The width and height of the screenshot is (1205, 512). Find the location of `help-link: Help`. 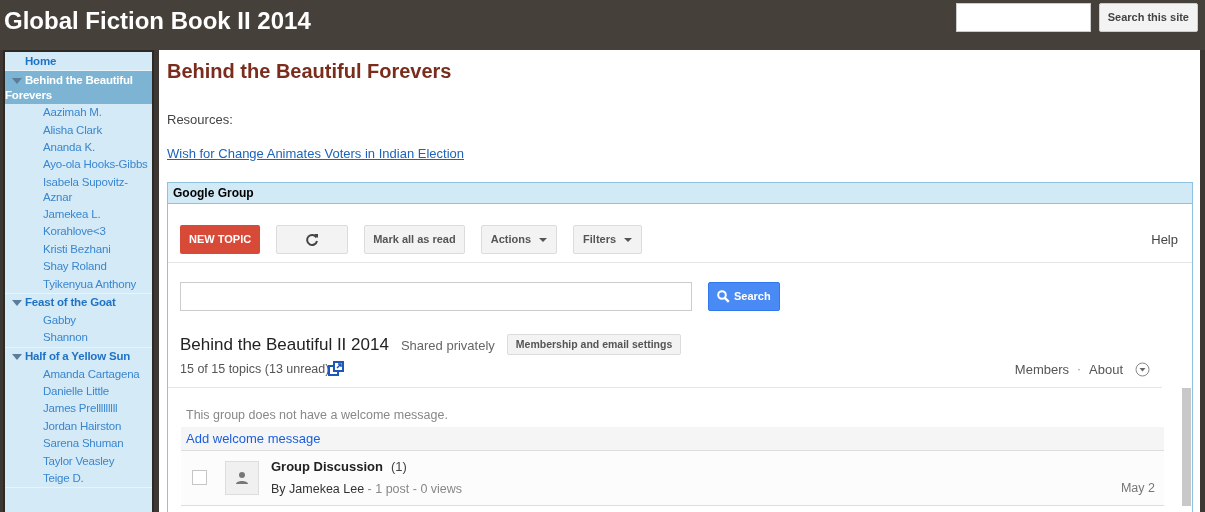

help-link: Help is located at coordinates (1164, 239).